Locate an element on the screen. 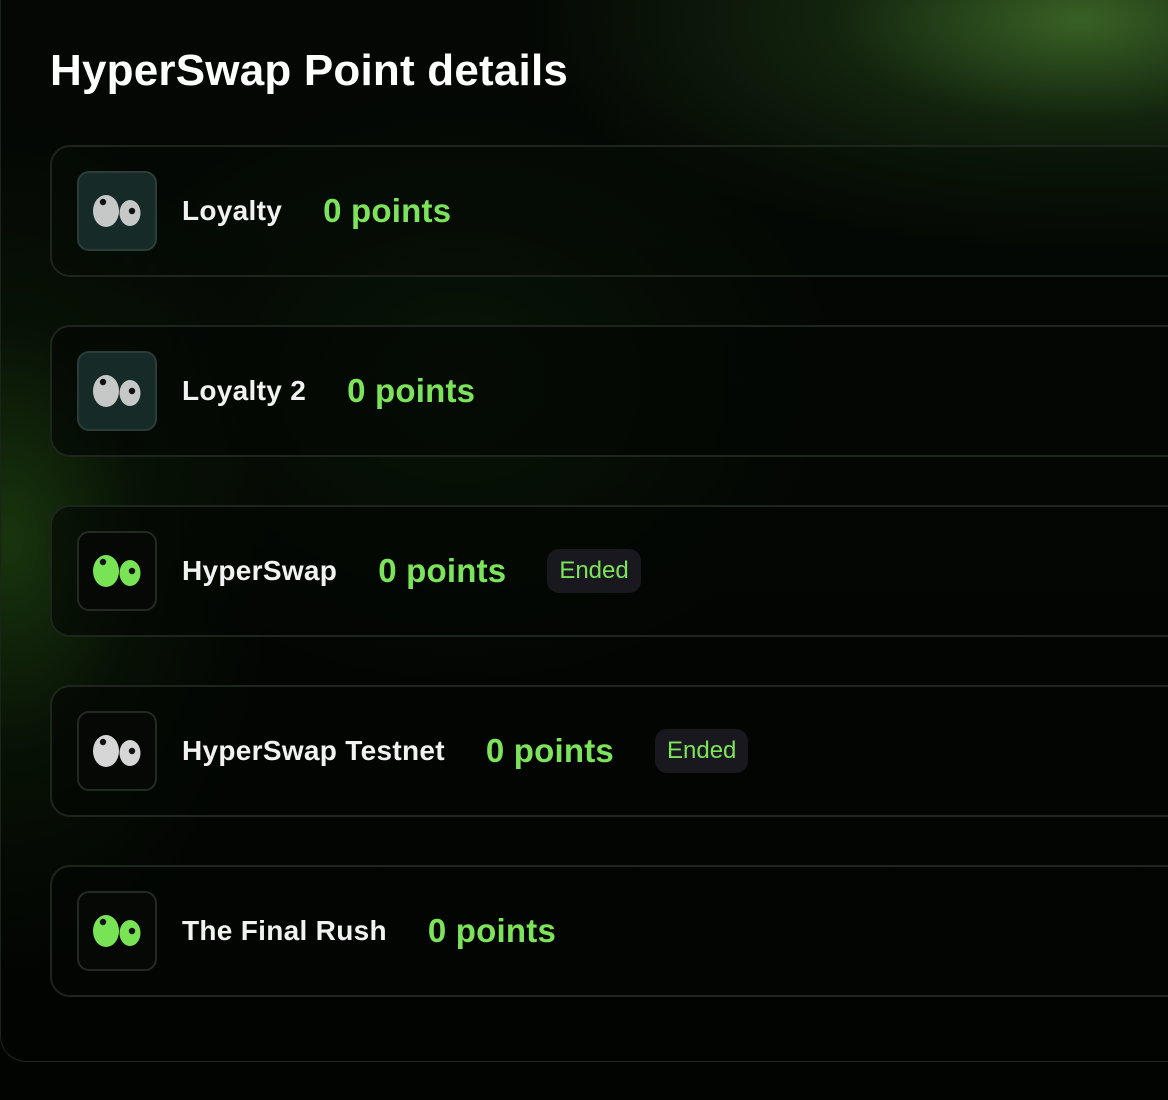 This screenshot has width=1168, height=1100. program-card-the-final-rush: The Final Rush 0 points is located at coordinates (609, 931).